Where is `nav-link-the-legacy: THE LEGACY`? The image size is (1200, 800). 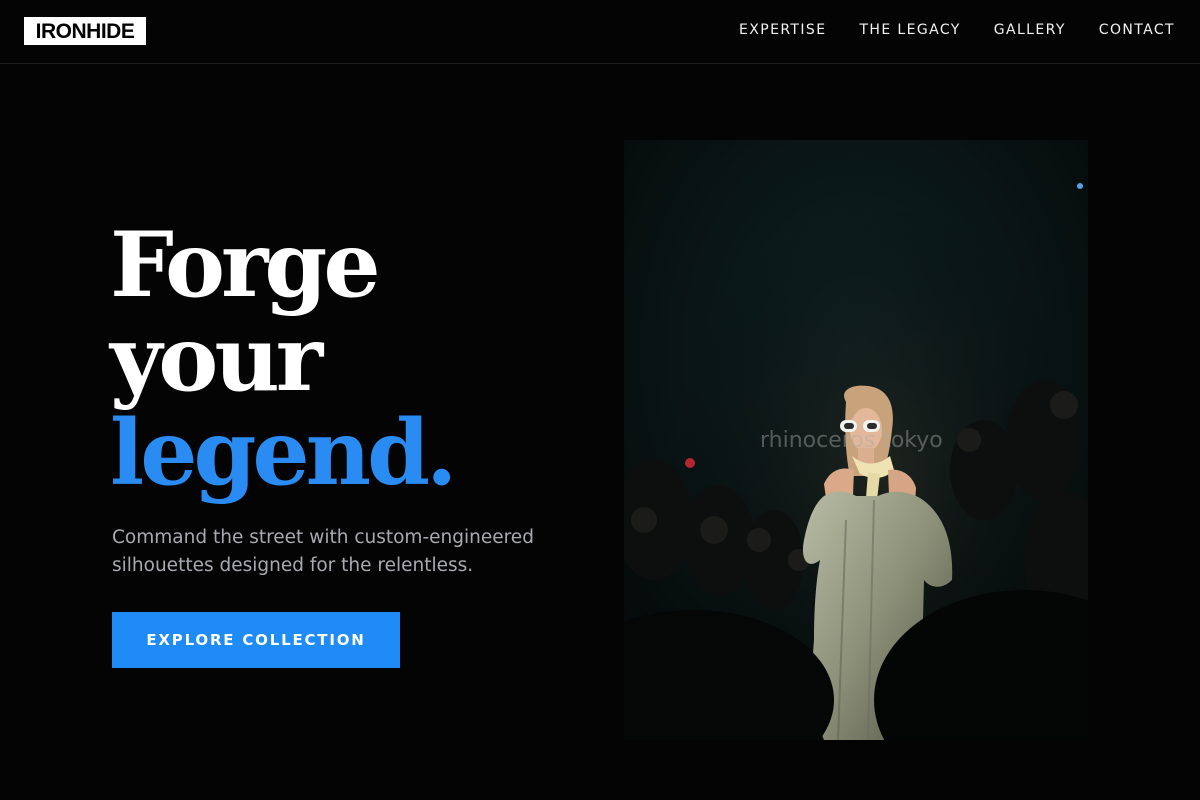
nav-link-the-legacy: THE LEGACY is located at coordinates (909, 30).